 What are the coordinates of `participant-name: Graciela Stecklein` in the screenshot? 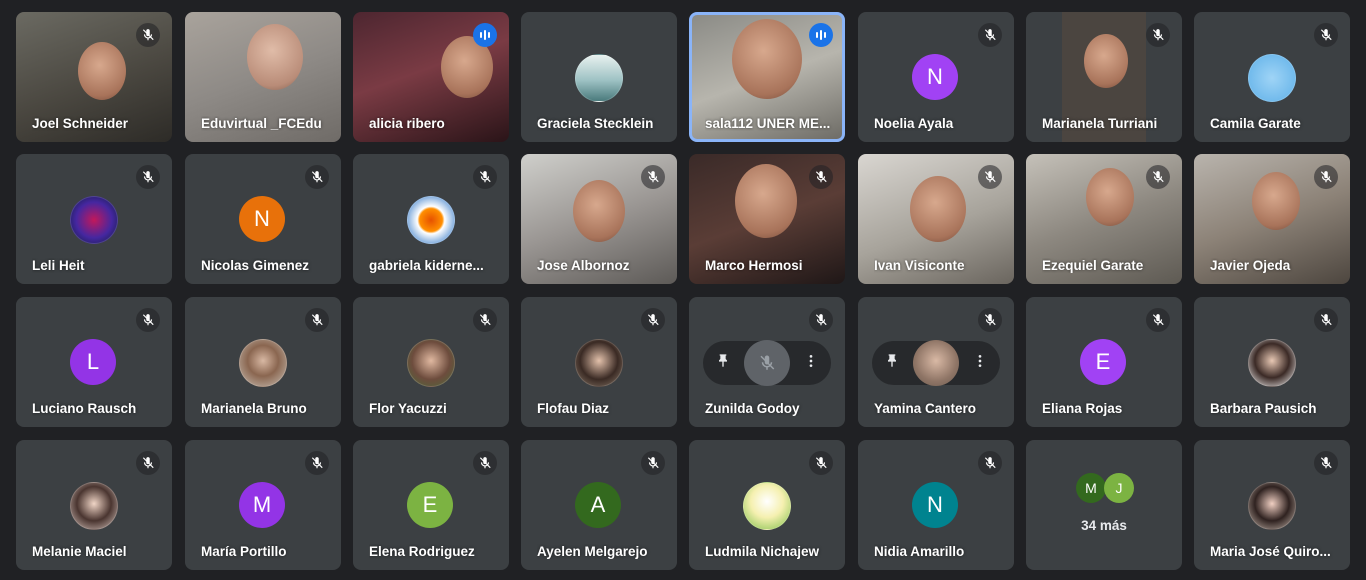 It's located at (595, 123).